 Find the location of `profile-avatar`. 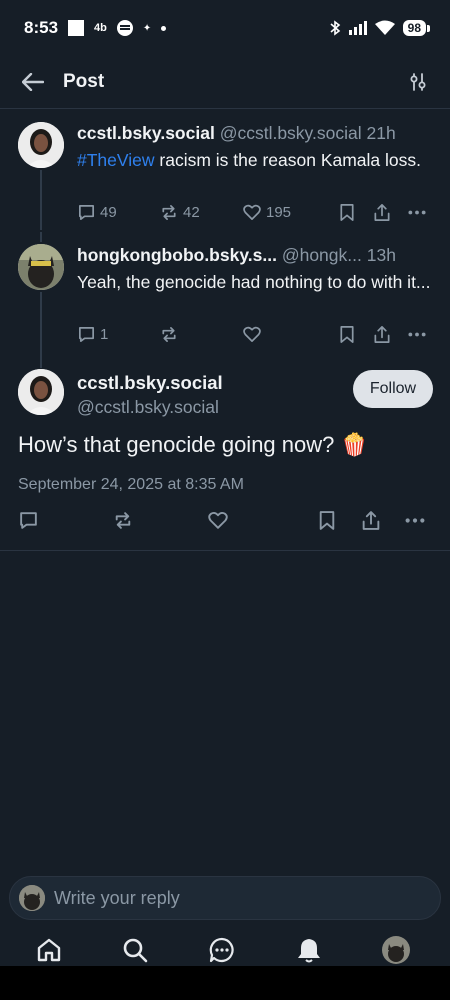

profile-avatar is located at coordinates (396, 950).